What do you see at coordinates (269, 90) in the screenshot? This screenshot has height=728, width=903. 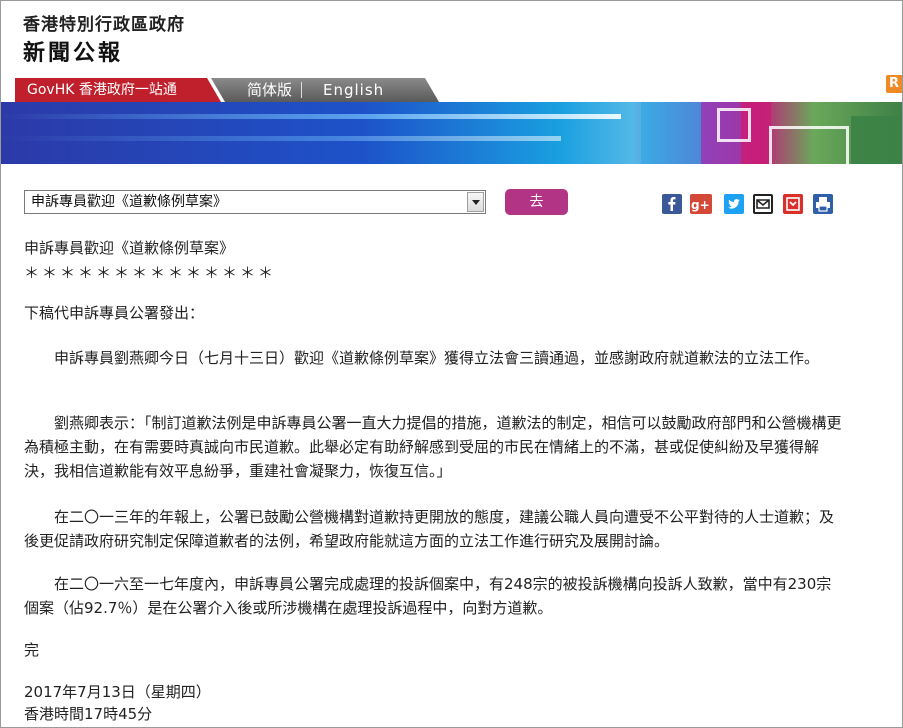 I see `simplified-chinese-link: 简体版` at bounding box center [269, 90].